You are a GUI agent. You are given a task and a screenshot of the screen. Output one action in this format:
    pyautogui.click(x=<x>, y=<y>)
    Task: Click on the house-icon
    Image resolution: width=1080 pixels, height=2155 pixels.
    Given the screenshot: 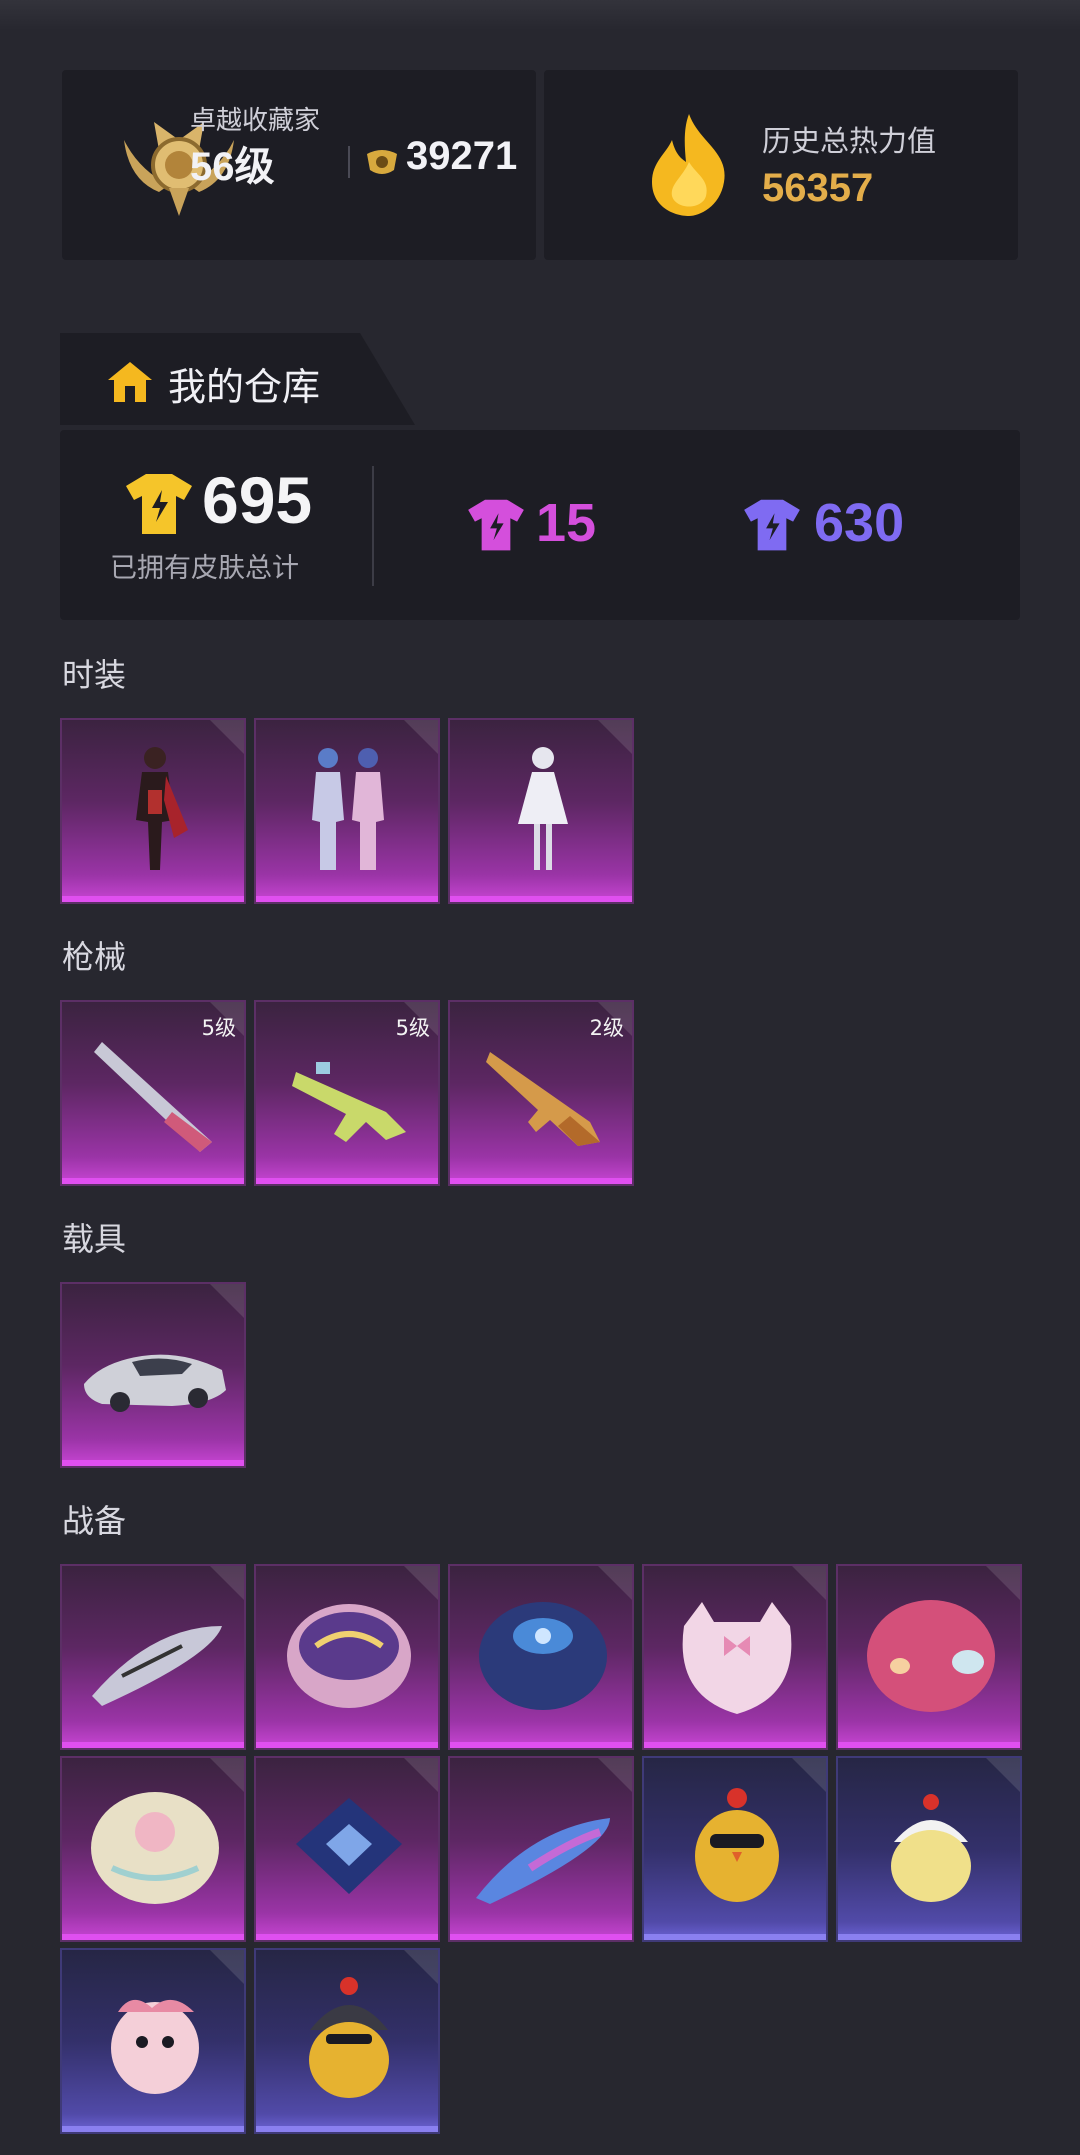 What is the action you would take?
    pyautogui.click(x=130, y=382)
    